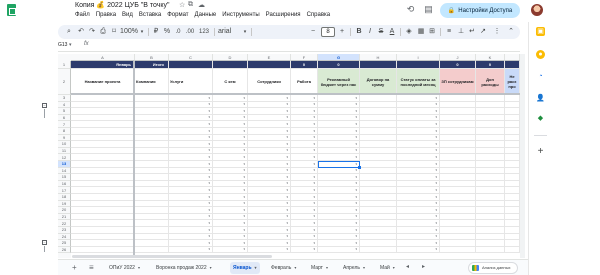 The width and height of the screenshot is (600, 275). Describe the element at coordinates (64, 184) in the screenshot. I see `row-header: 16` at that location.